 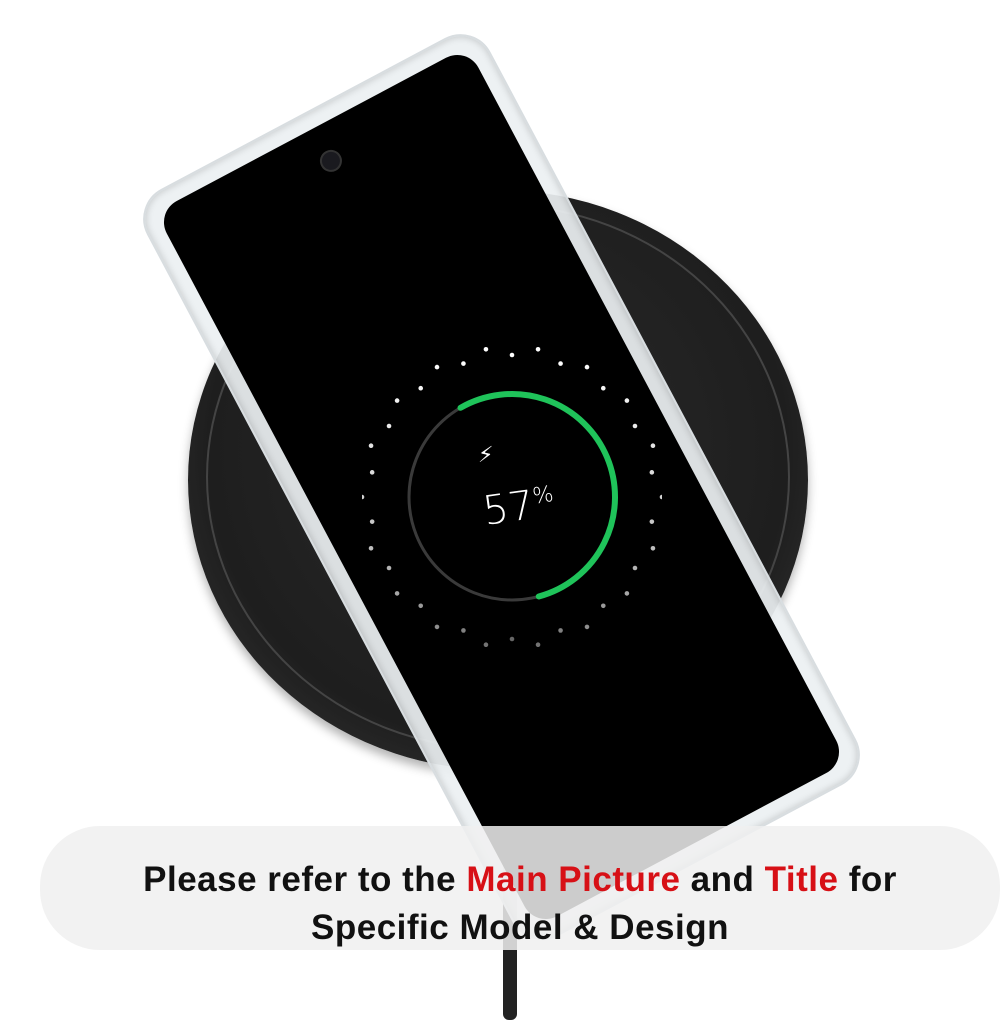 I want to click on highlight-main-picture: Main Picture, so click(x=573, y=879).